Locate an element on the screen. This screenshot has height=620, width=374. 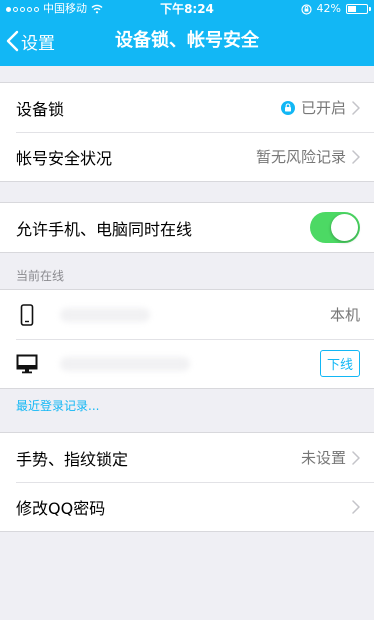
monitor-icon is located at coordinates (27, 364).